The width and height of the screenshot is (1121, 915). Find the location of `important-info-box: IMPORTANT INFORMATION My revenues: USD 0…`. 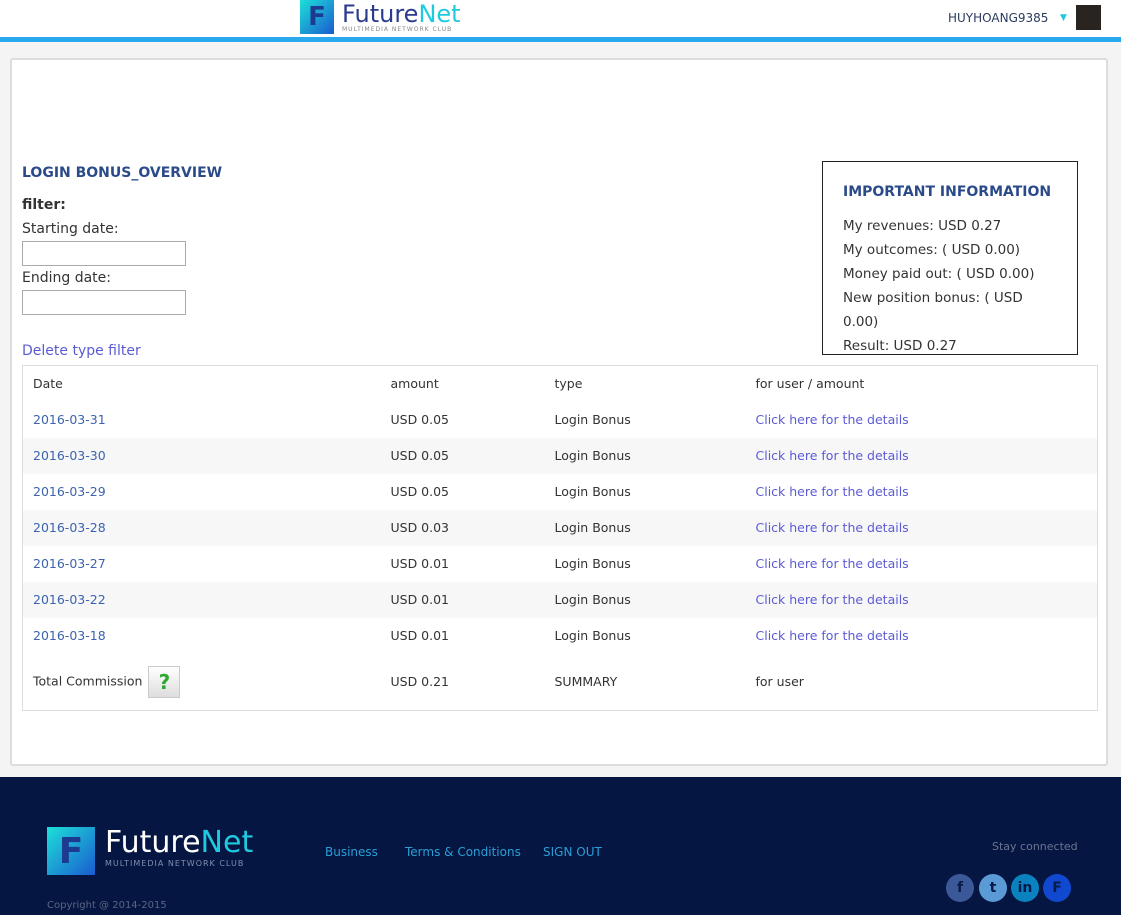

important-info-box: IMPORTANT INFORMATION My revenues: USD 0… is located at coordinates (950, 258).